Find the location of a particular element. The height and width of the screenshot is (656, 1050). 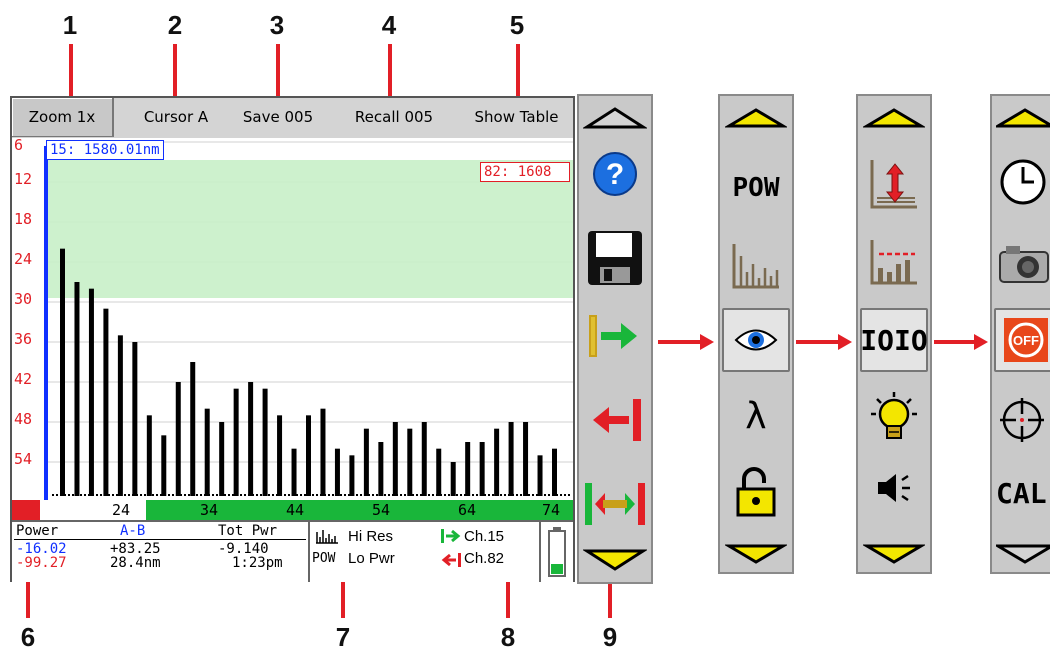

span-markers-icon is located at coordinates (615, 504).